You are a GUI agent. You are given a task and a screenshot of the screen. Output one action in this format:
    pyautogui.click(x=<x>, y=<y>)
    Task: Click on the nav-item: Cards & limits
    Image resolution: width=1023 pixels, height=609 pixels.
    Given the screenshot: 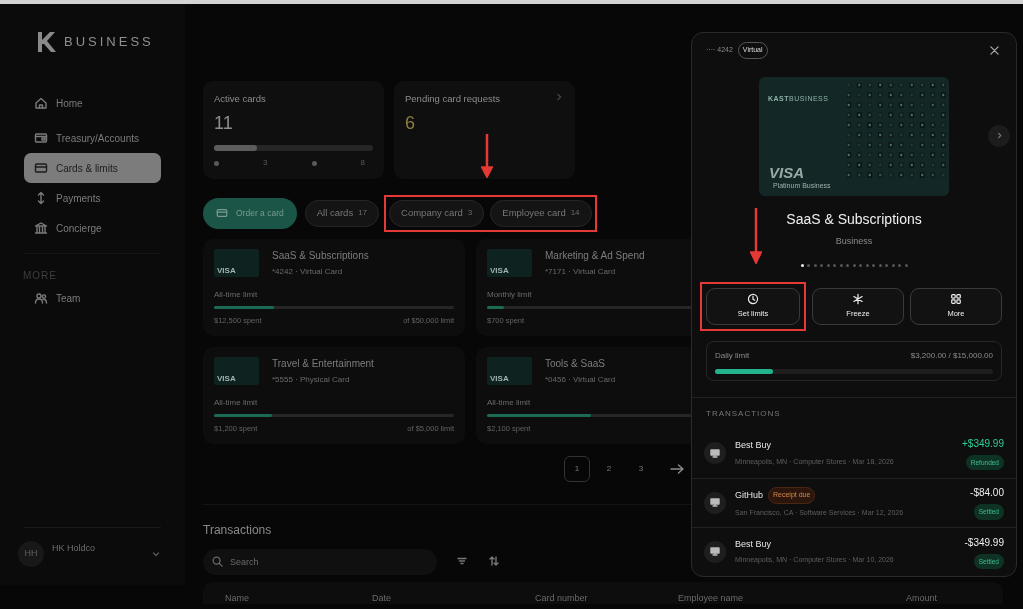 What is the action you would take?
    pyautogui.click(x=92, y=168)
    